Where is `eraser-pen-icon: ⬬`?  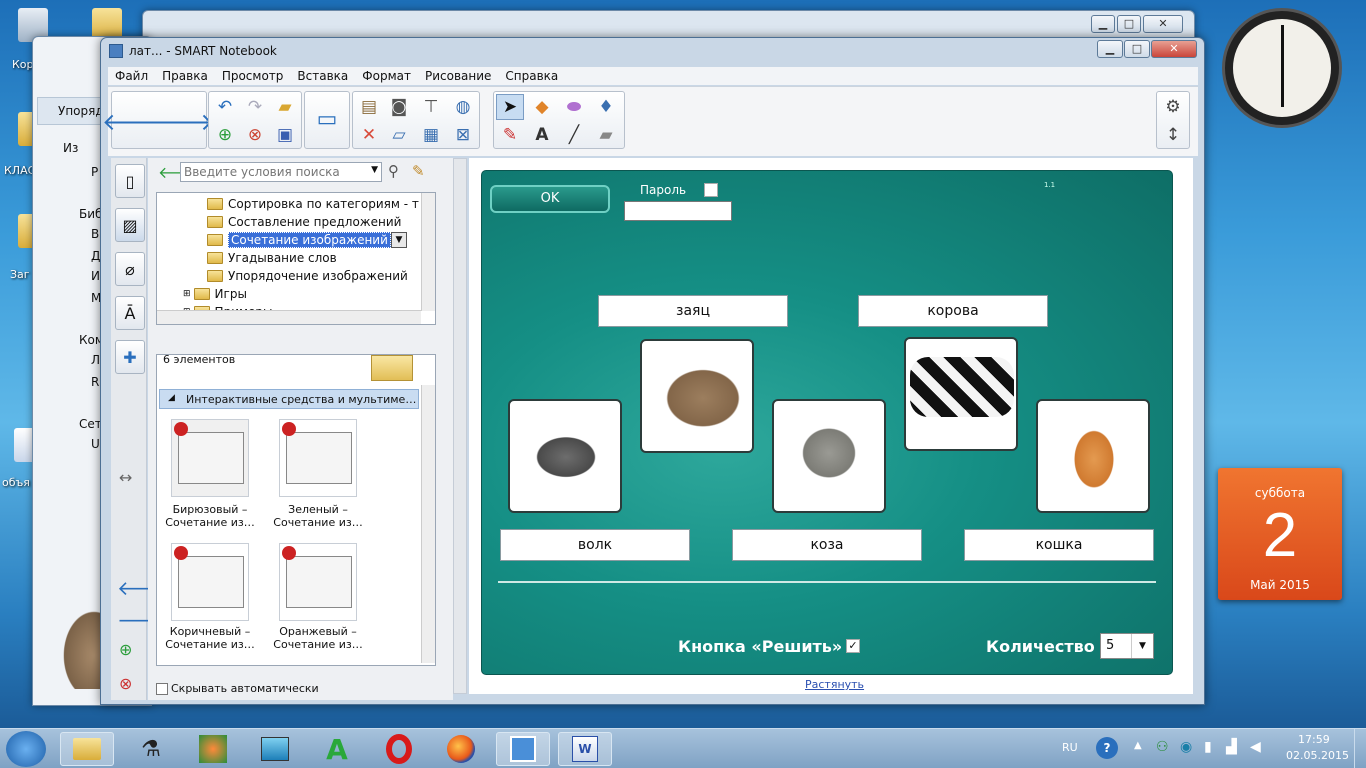
eraser-pen-icon: ⬬ is located at coordinates (574, 107).